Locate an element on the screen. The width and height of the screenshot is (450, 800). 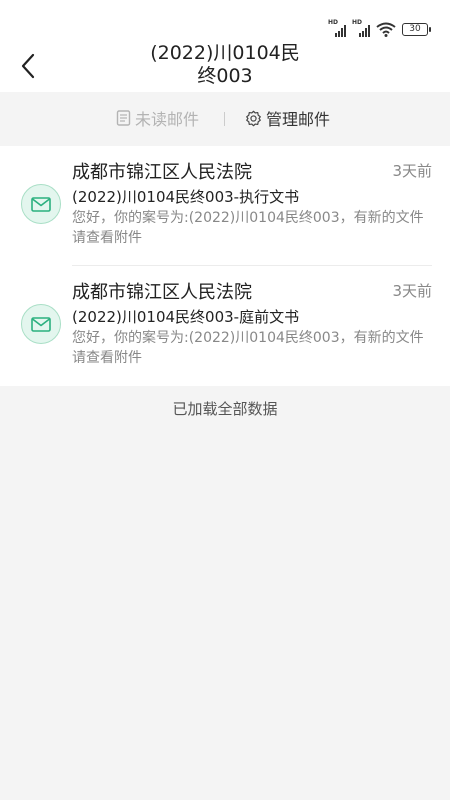
manage-mail-button: 管理邮件 is located at coordinates (287, 118).